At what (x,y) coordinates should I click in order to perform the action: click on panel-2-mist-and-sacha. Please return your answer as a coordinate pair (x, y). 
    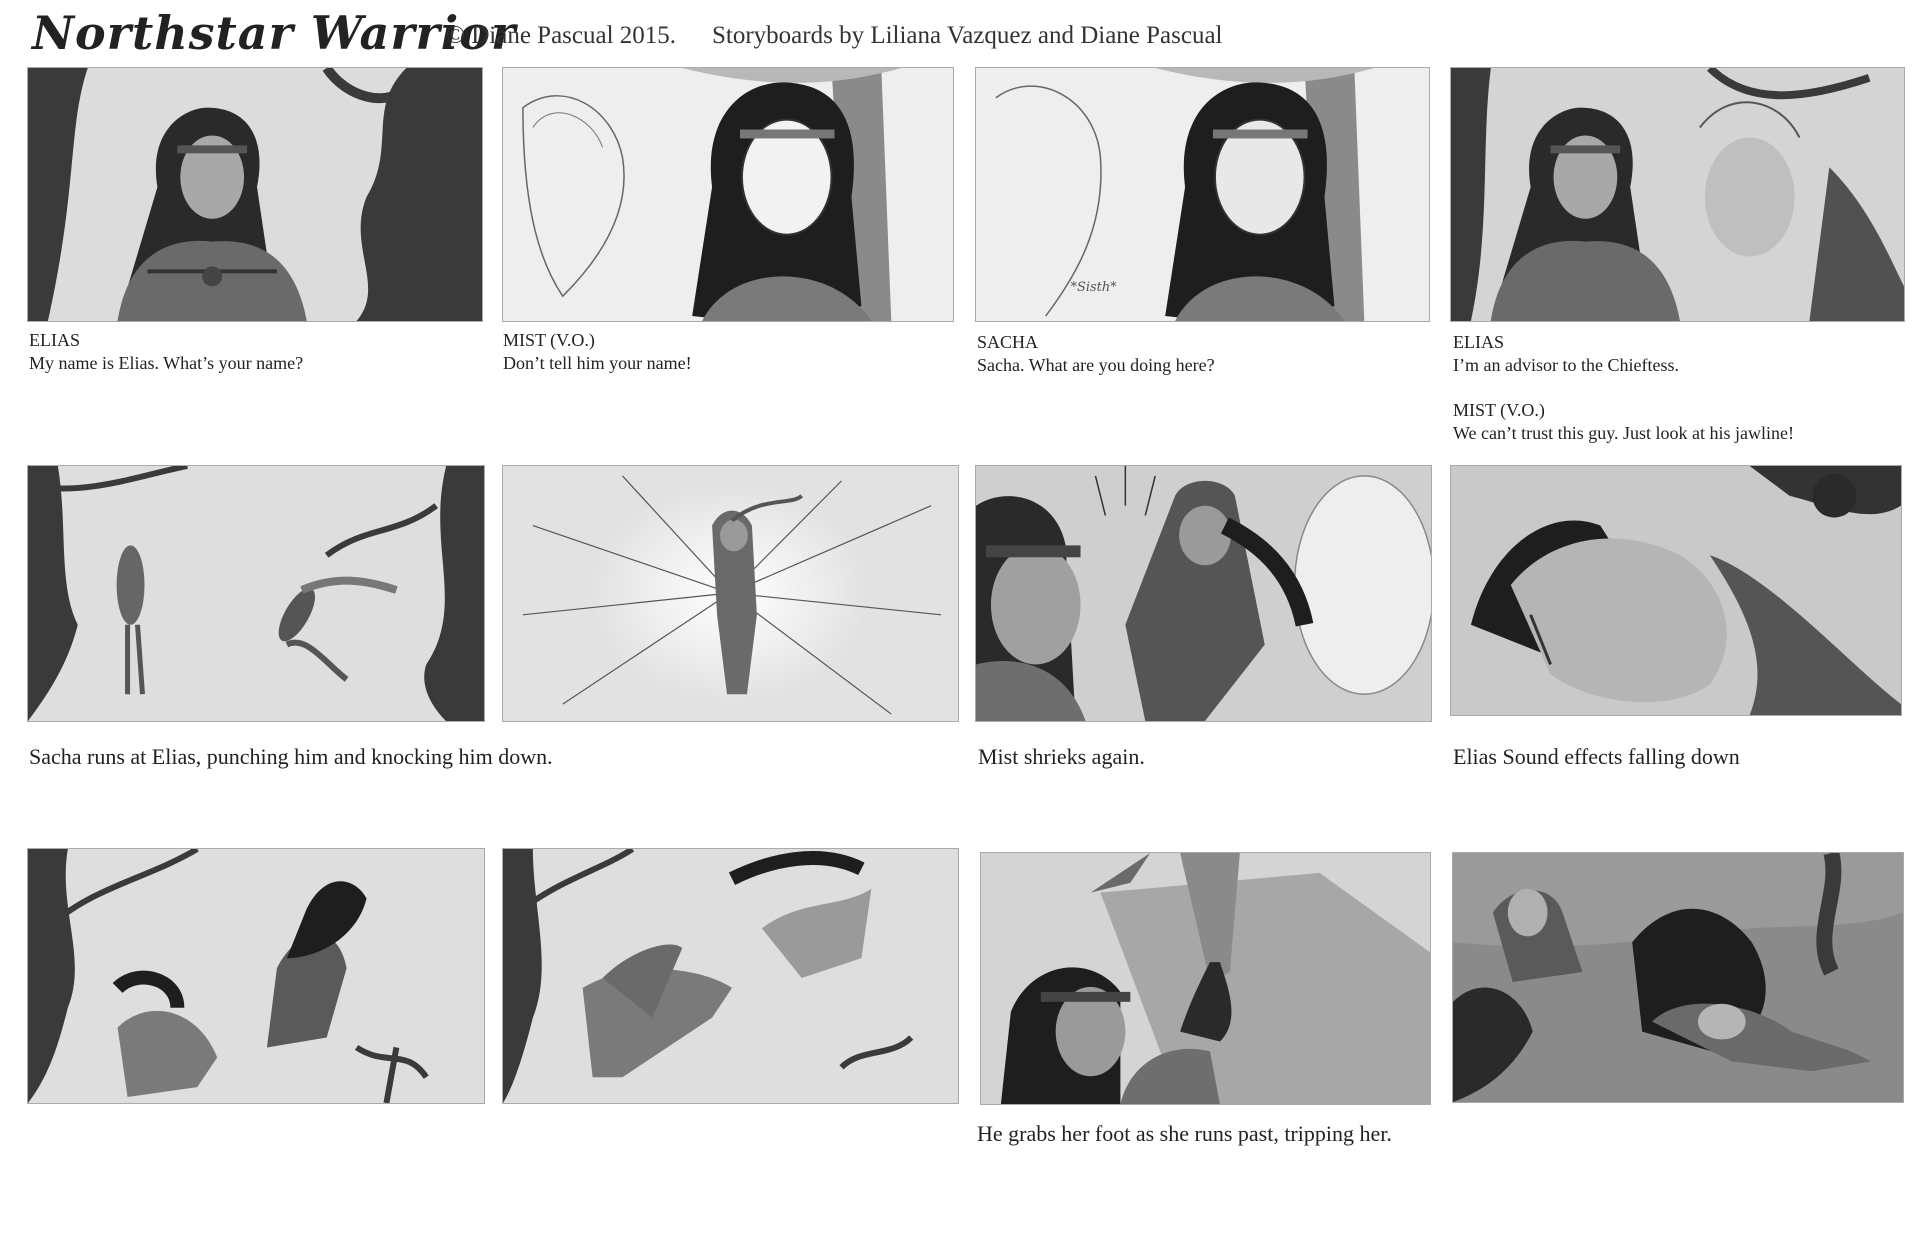
    Looking at the image, I should click on (728, 194).